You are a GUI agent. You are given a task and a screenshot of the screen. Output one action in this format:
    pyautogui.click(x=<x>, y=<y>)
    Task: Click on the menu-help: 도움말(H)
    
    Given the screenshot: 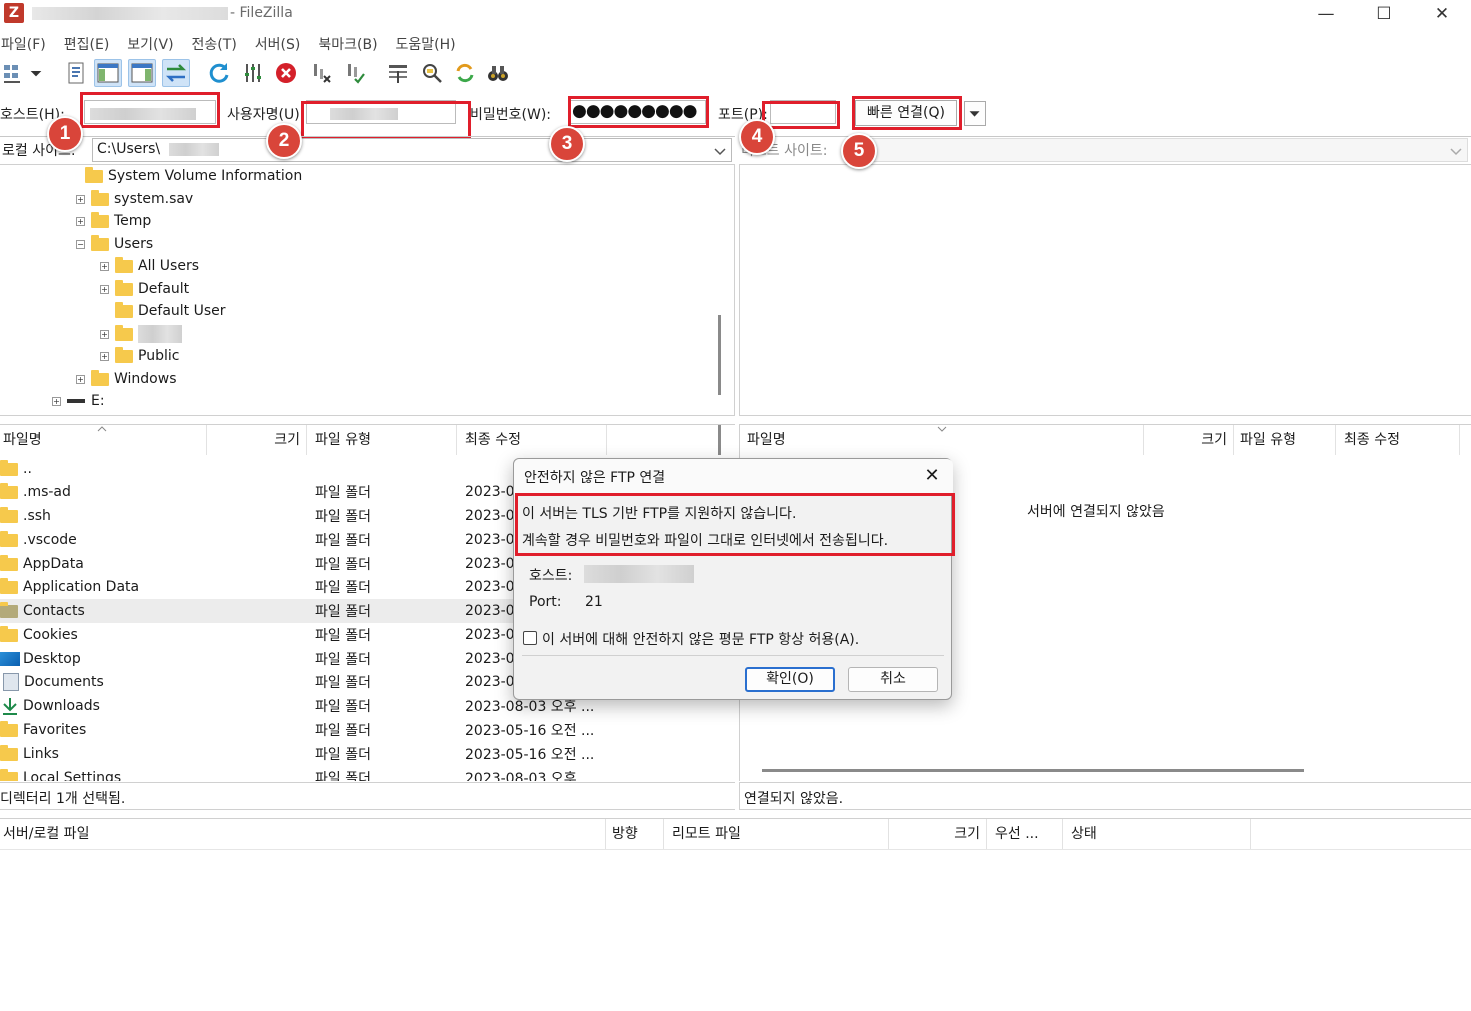 What is the action you would take?
    pyautogui.click(x=430, y=43)
    